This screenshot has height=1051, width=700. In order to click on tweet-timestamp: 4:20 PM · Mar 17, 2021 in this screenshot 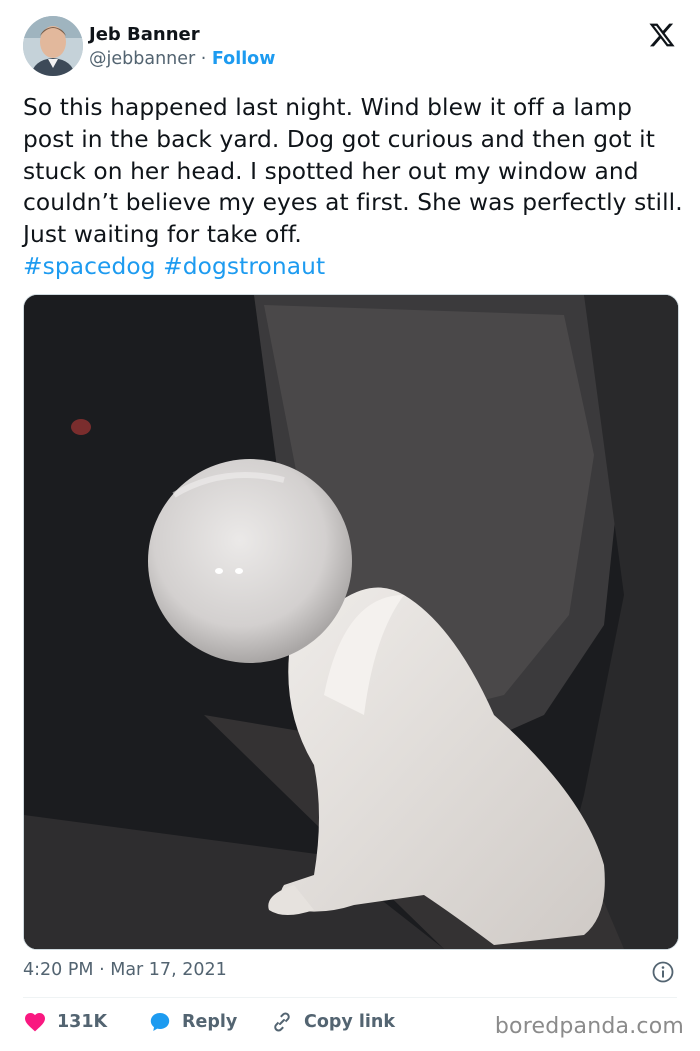, I will do `click(125, 970)`.